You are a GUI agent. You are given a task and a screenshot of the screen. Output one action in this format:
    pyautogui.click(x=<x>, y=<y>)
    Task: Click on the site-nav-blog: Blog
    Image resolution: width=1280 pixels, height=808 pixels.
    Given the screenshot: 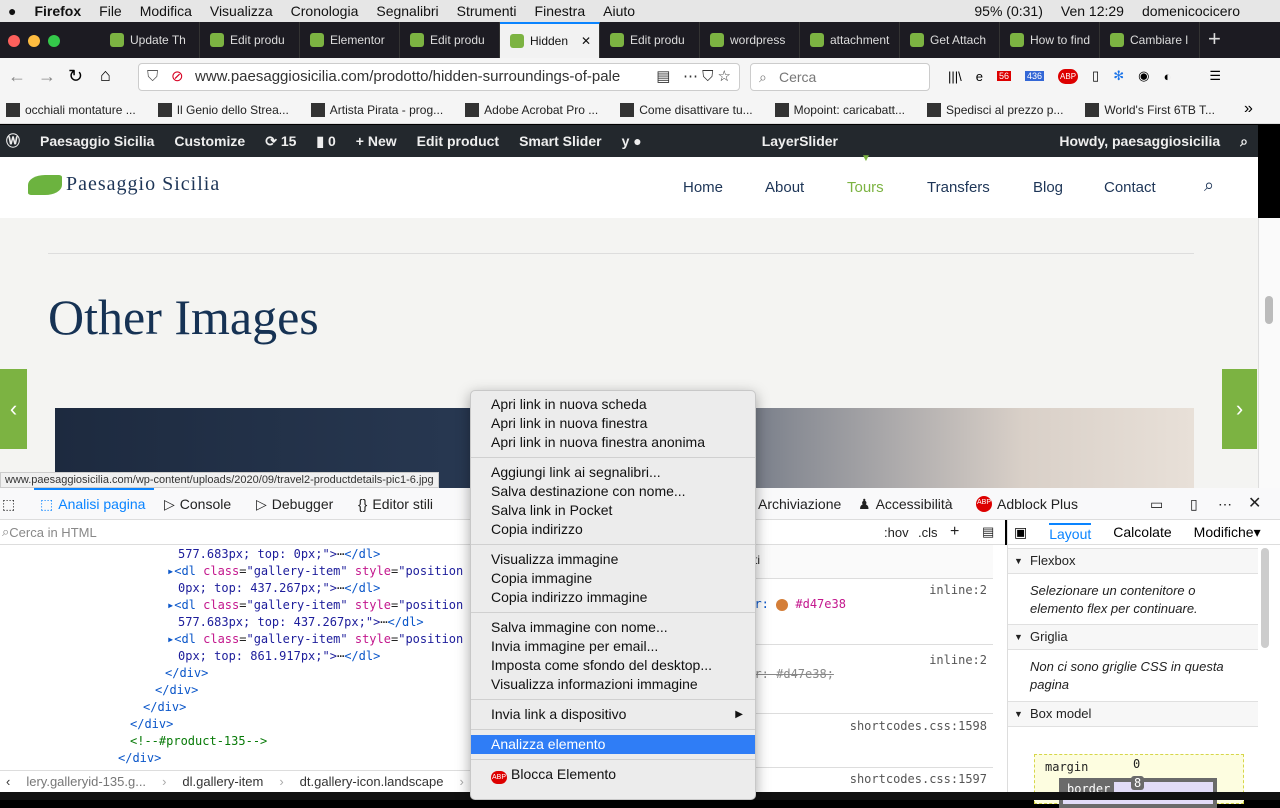 What is the action you would take?
    pyautogui.click(x=1048, y=187)
    